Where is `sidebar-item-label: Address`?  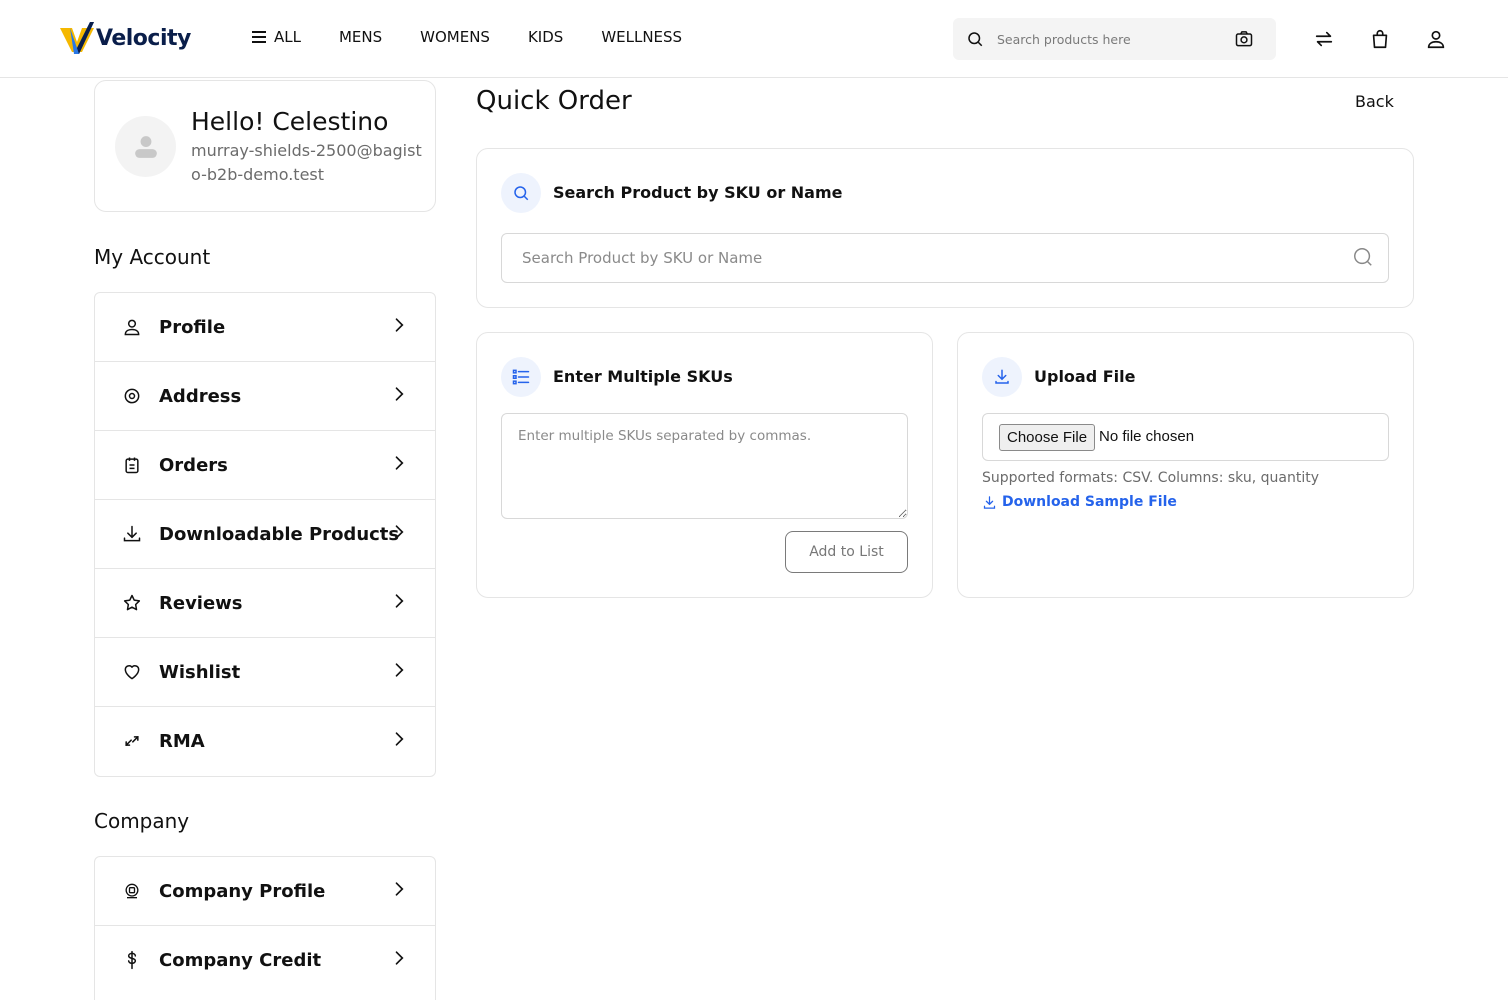 sidebar-item-label: Address is located at coordinates (200, 396).